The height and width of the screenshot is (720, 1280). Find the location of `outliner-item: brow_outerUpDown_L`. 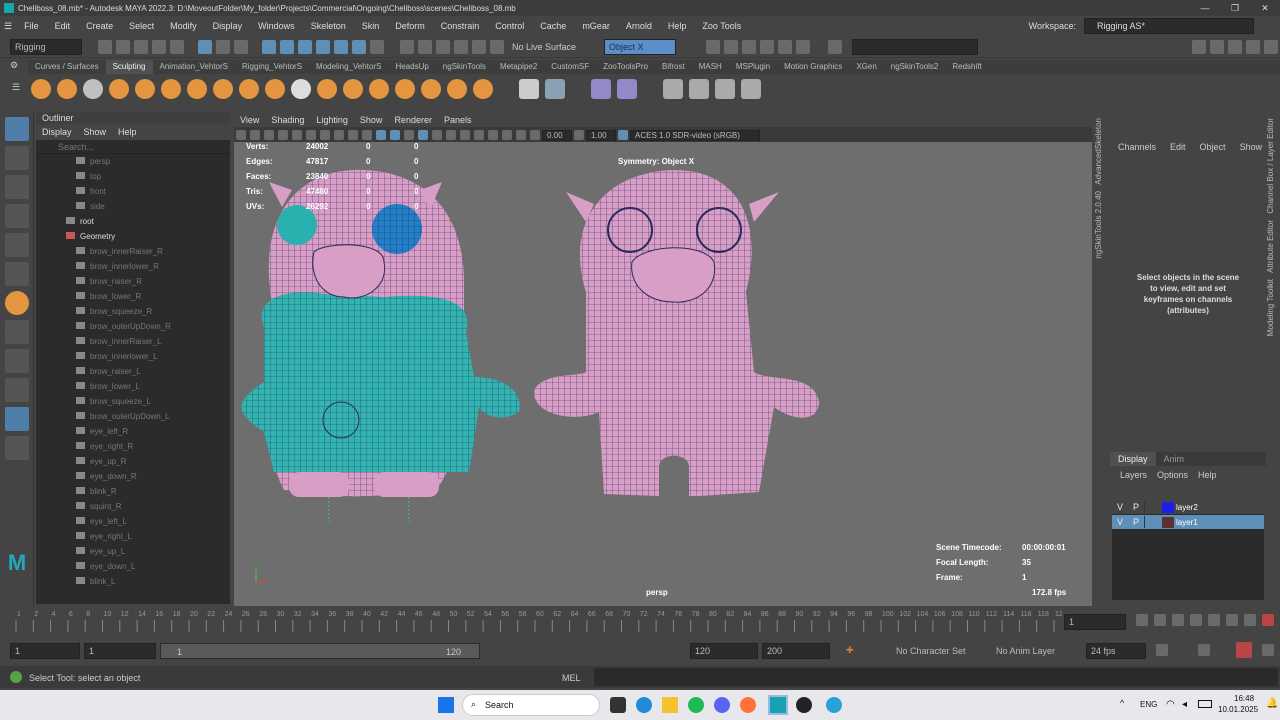

outliner-item: brow_outerUpDown_L is located at coordinates (133, 416).